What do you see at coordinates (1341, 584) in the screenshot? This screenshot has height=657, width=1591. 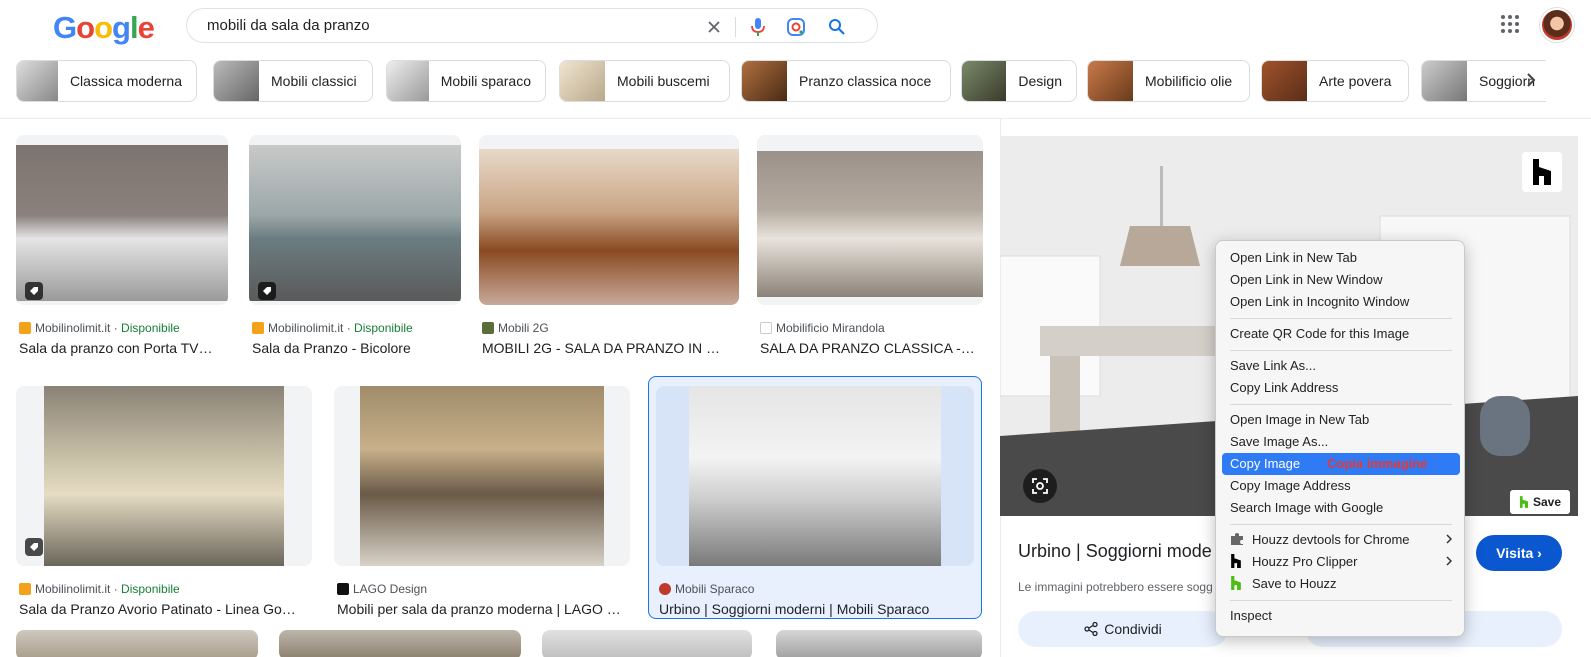 I see `menu-item-save-to-houzz: Save to Houzz` at bounding box center [1341, 584].